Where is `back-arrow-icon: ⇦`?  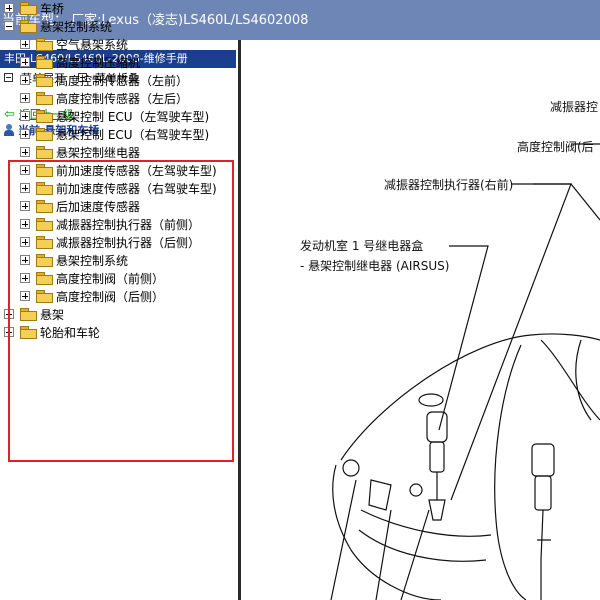 back-arrow-icon: ⇦ is located at coordinates (9, 114).